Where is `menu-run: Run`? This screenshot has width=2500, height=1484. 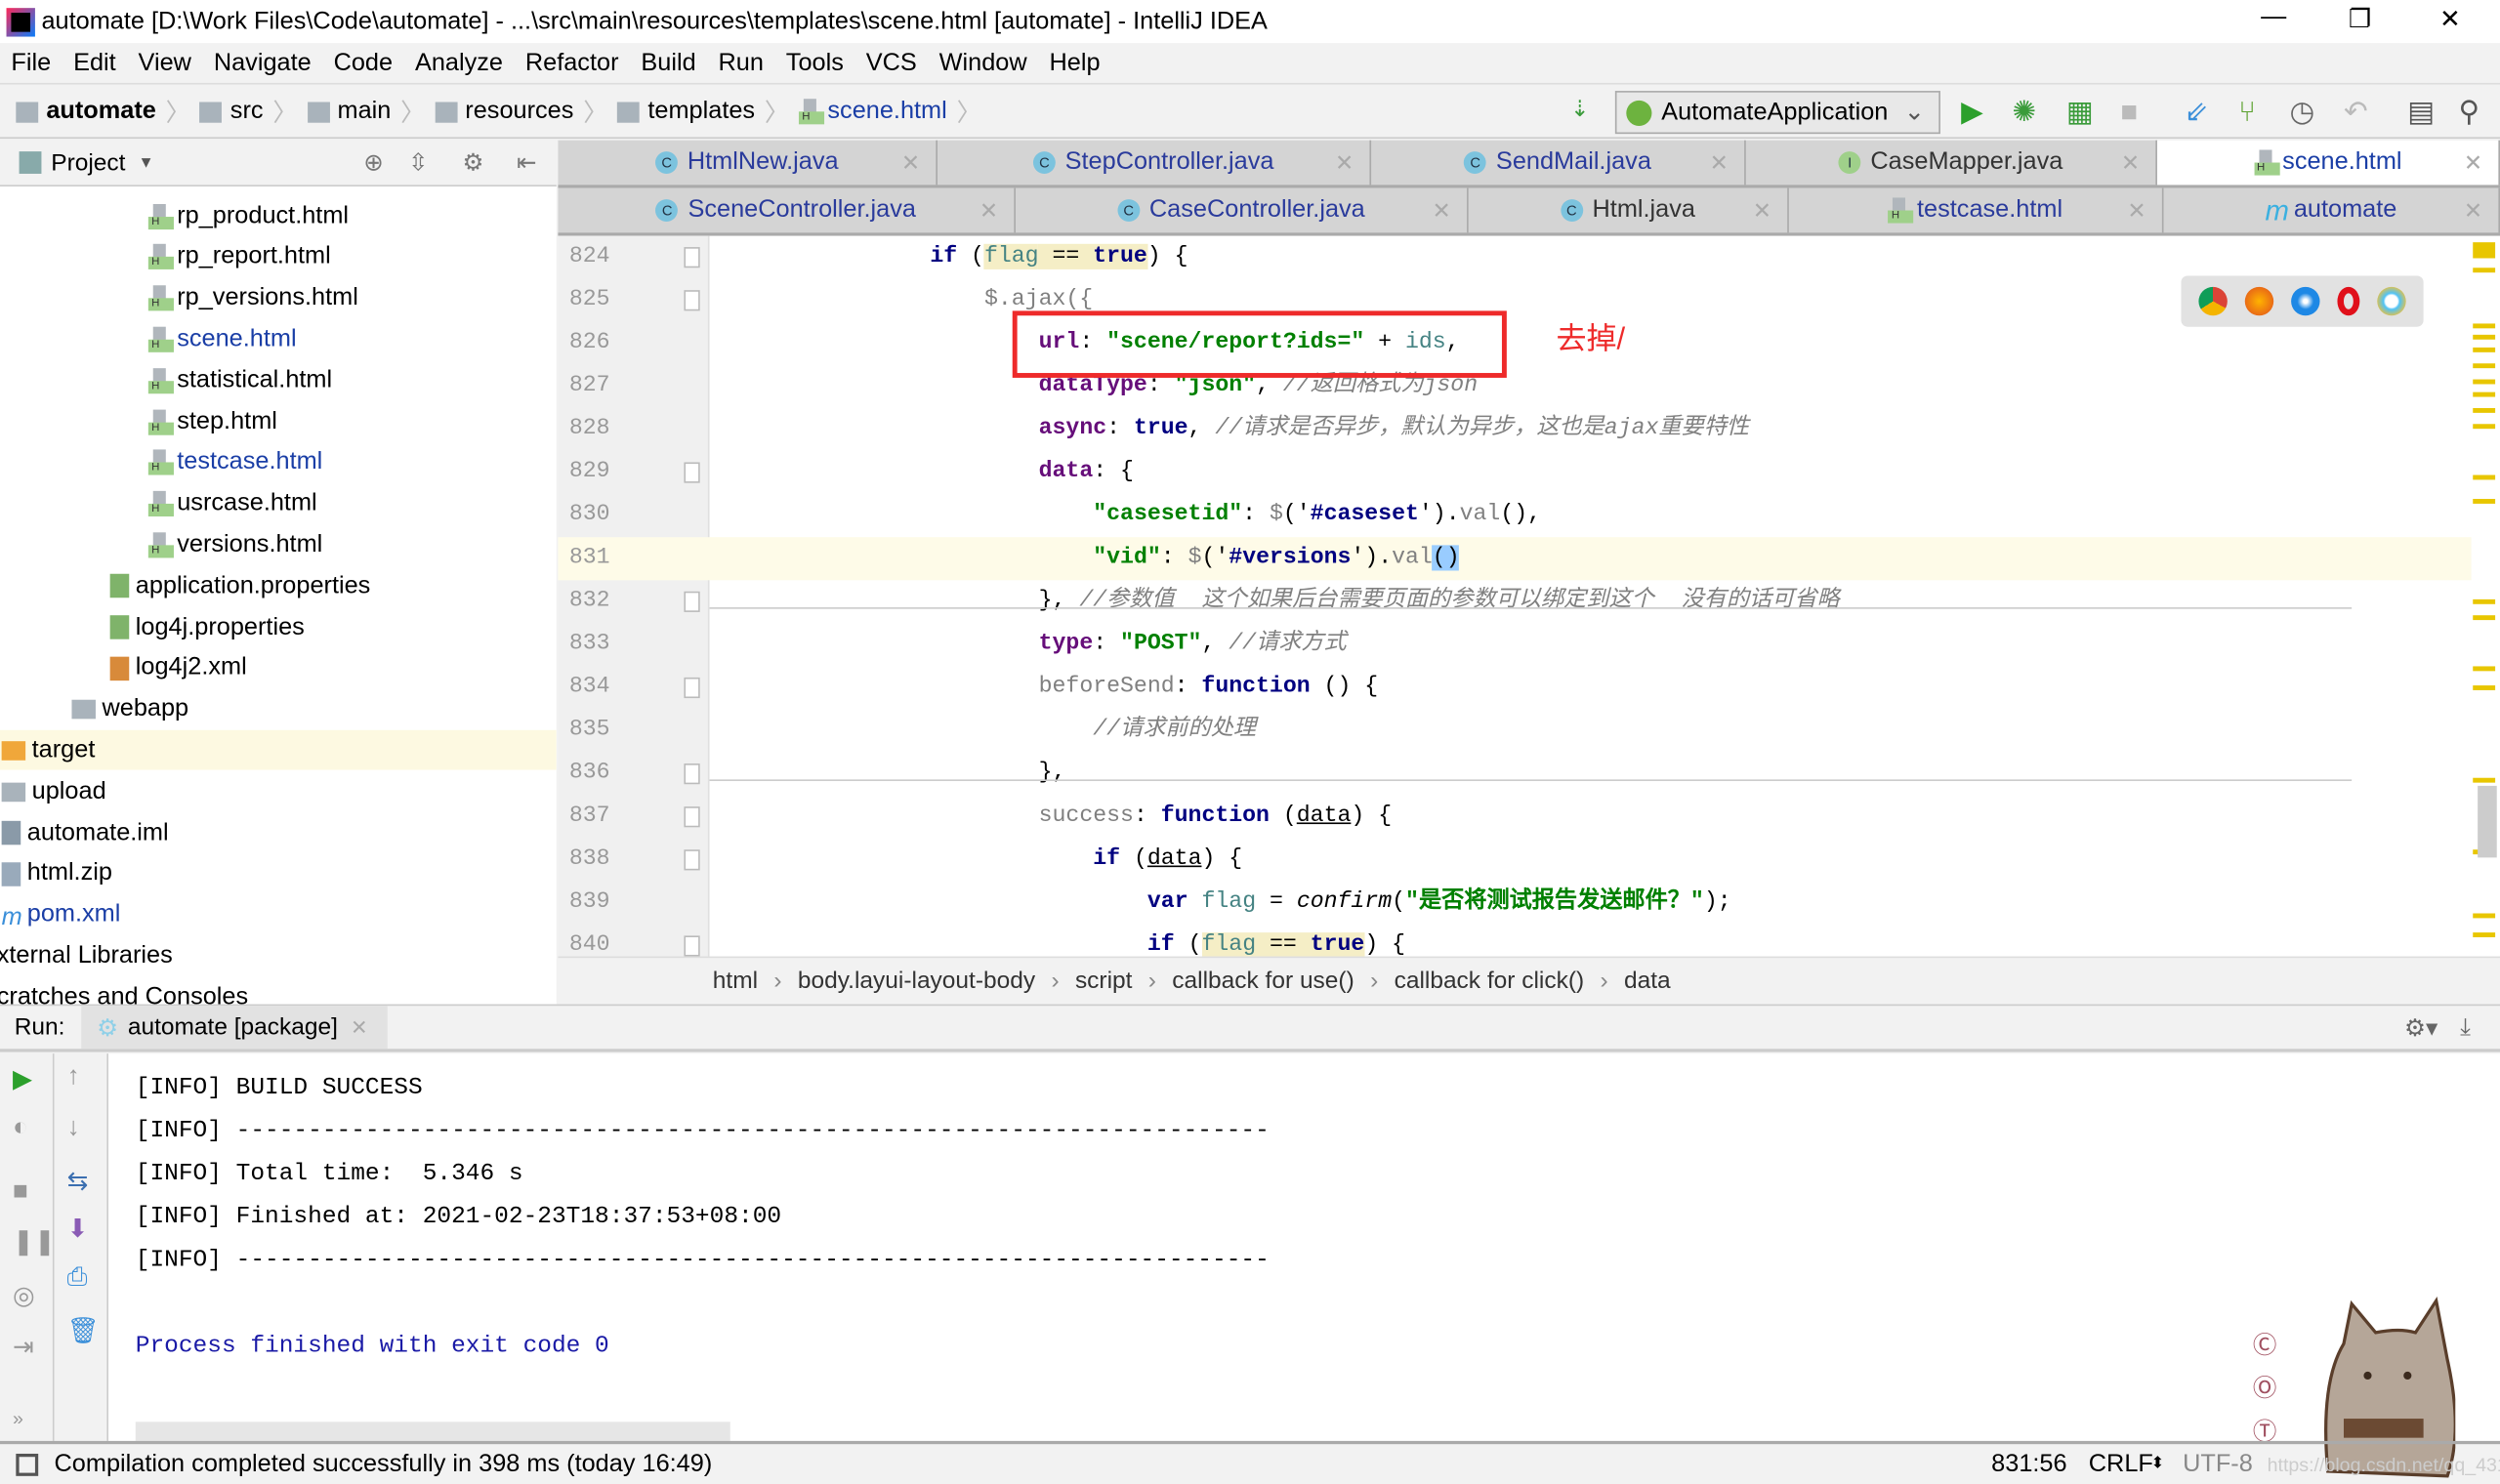
menu-run: Run is located at coordinates (741, 63).